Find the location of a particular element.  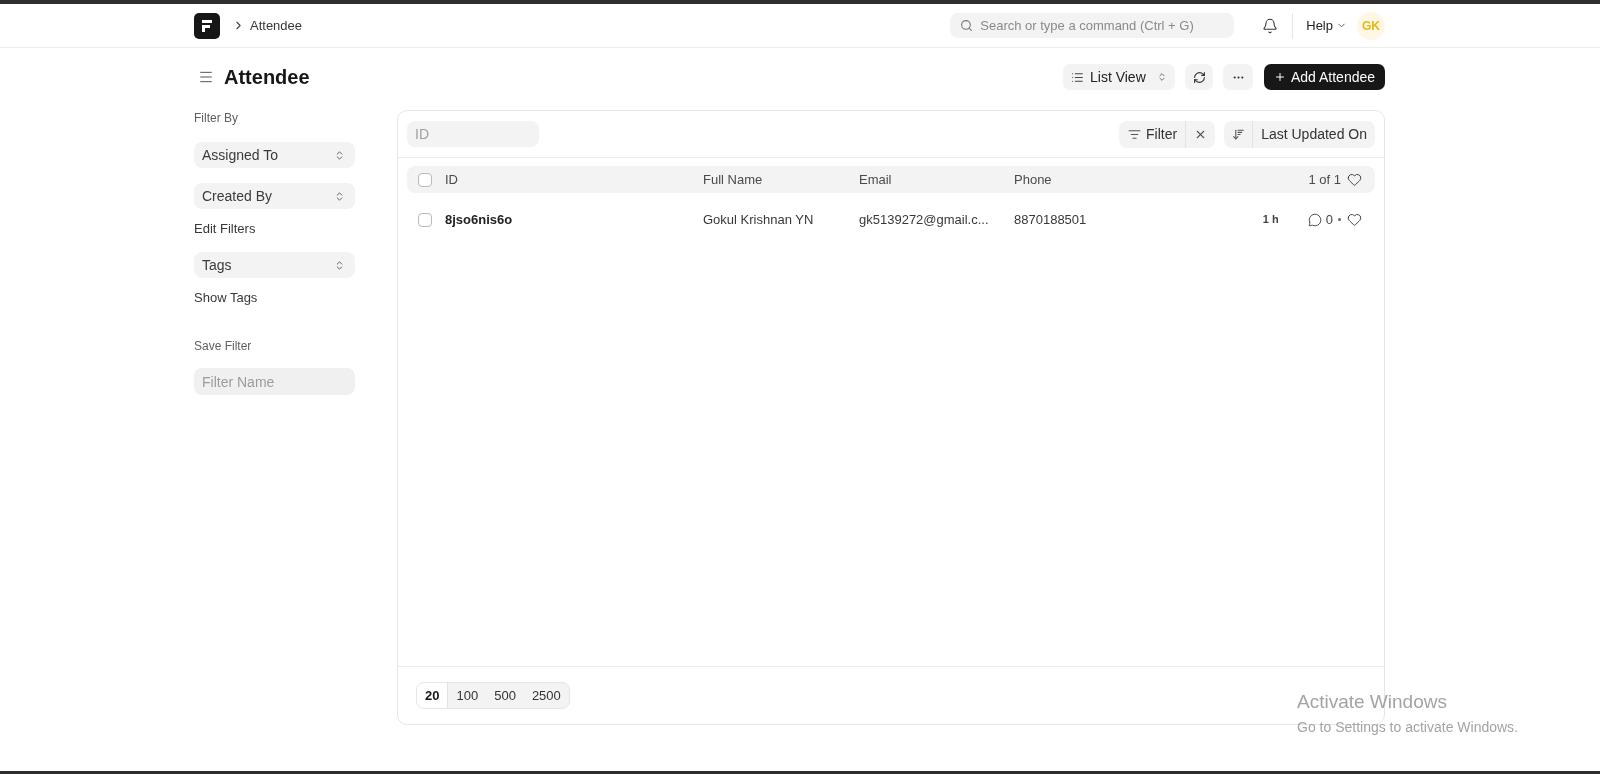

column-header: Full Name is located at coordinates (733, 179).